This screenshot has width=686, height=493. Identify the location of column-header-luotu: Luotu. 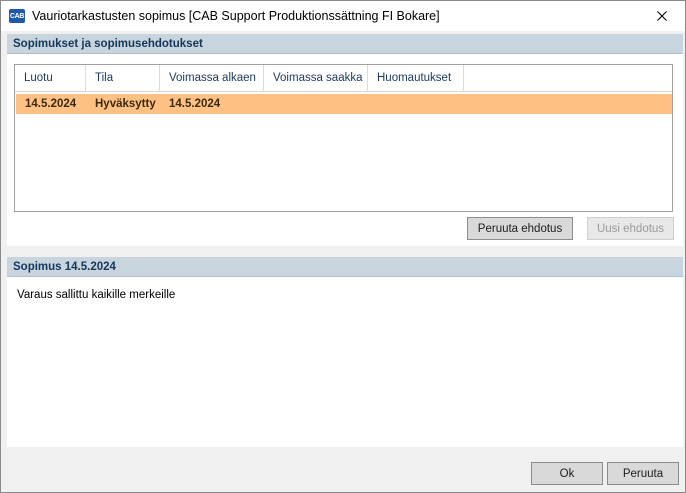
(50, 78).